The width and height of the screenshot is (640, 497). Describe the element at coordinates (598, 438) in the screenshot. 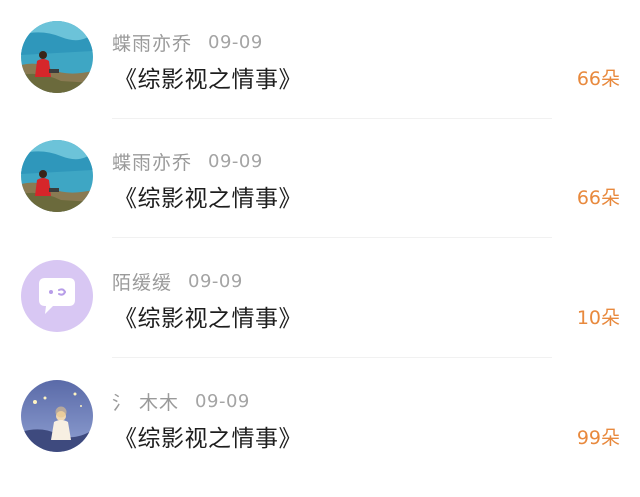

I see `flower-count: 99朵` at that location.